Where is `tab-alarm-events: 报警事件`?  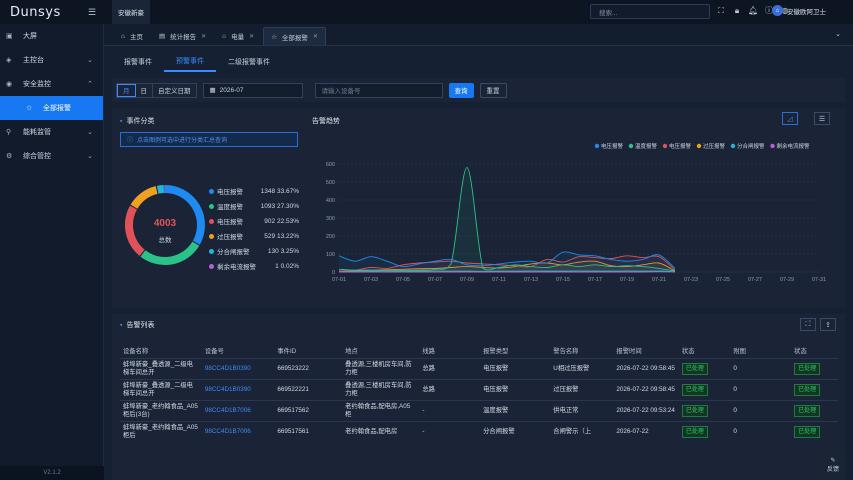 tab-alarm-events: 报警事件 is located at coordinates (138, 62).